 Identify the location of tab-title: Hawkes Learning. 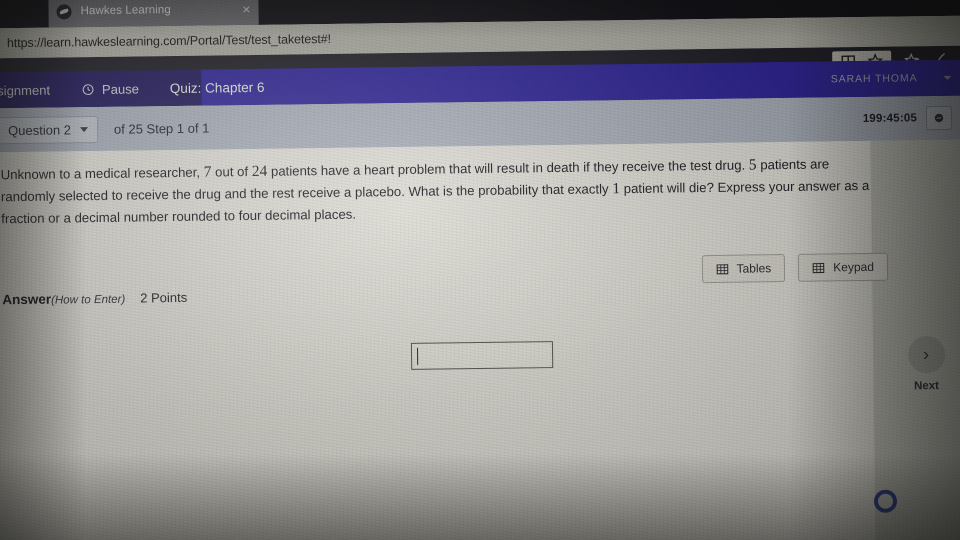
(125, 11).